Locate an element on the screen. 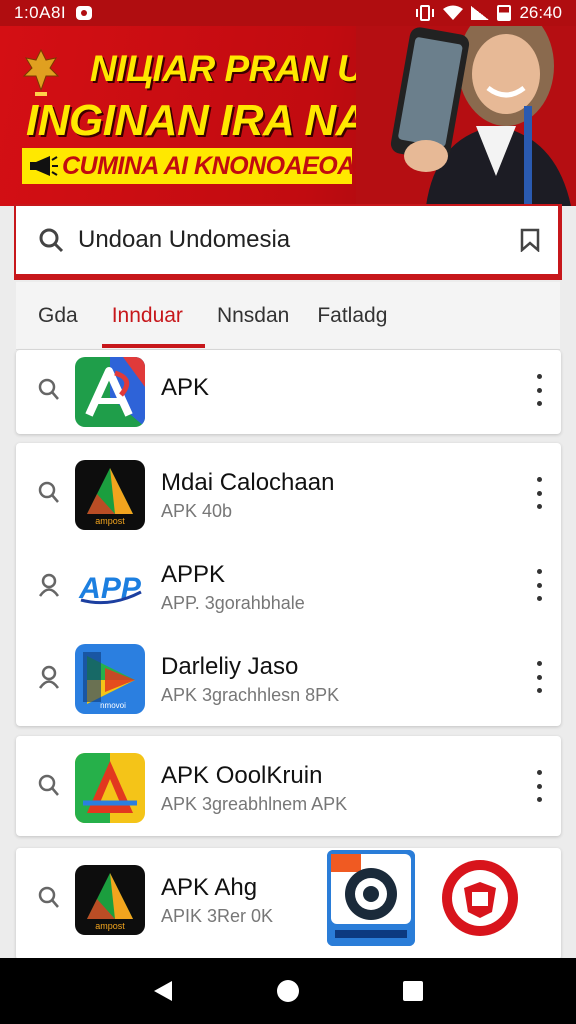 The height and width of the screenshot is (1024, 576). app-icon-caption: nmovoi is located at coordinates (113, 705).